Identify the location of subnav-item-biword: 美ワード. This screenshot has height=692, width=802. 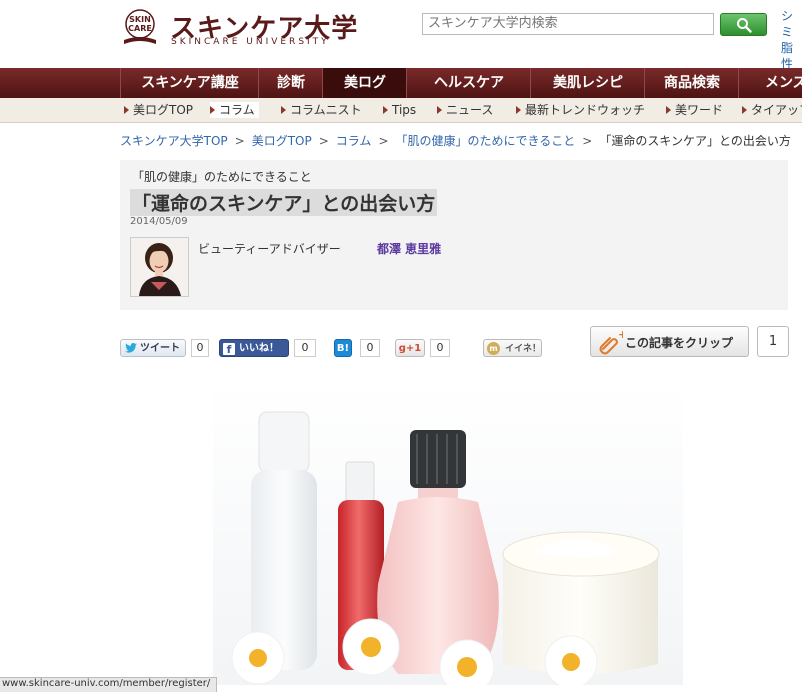
(694, 110).